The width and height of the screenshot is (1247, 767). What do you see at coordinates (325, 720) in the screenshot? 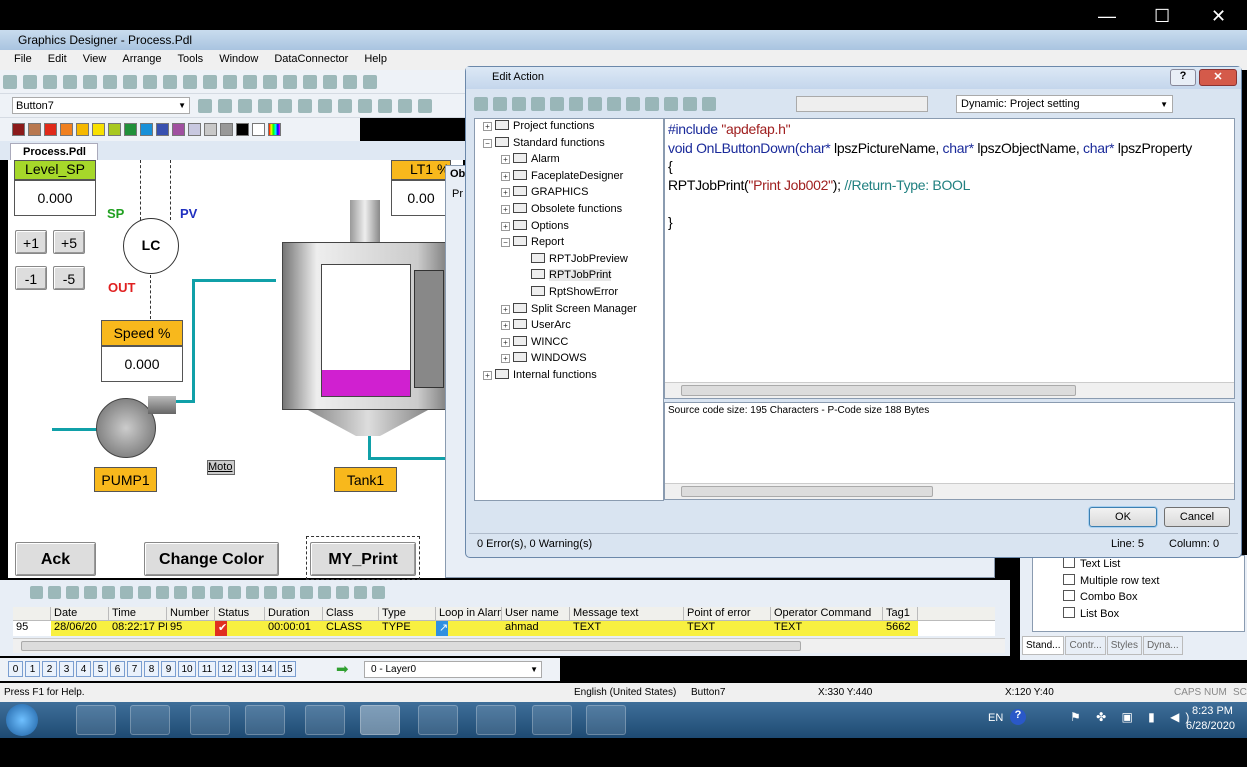
I see `wincc-explorer-taskbar-icon` at bounding box center [325, 720].